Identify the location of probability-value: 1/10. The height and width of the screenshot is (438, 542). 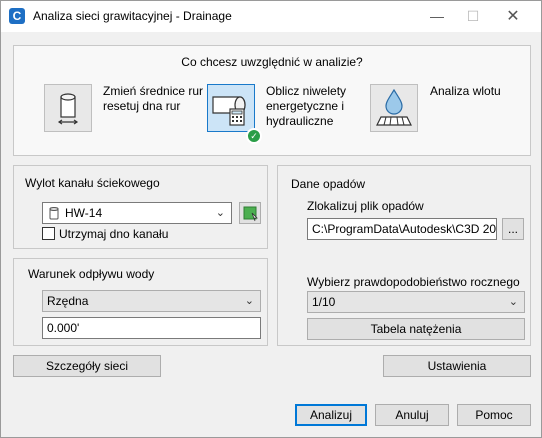
(324, 302).